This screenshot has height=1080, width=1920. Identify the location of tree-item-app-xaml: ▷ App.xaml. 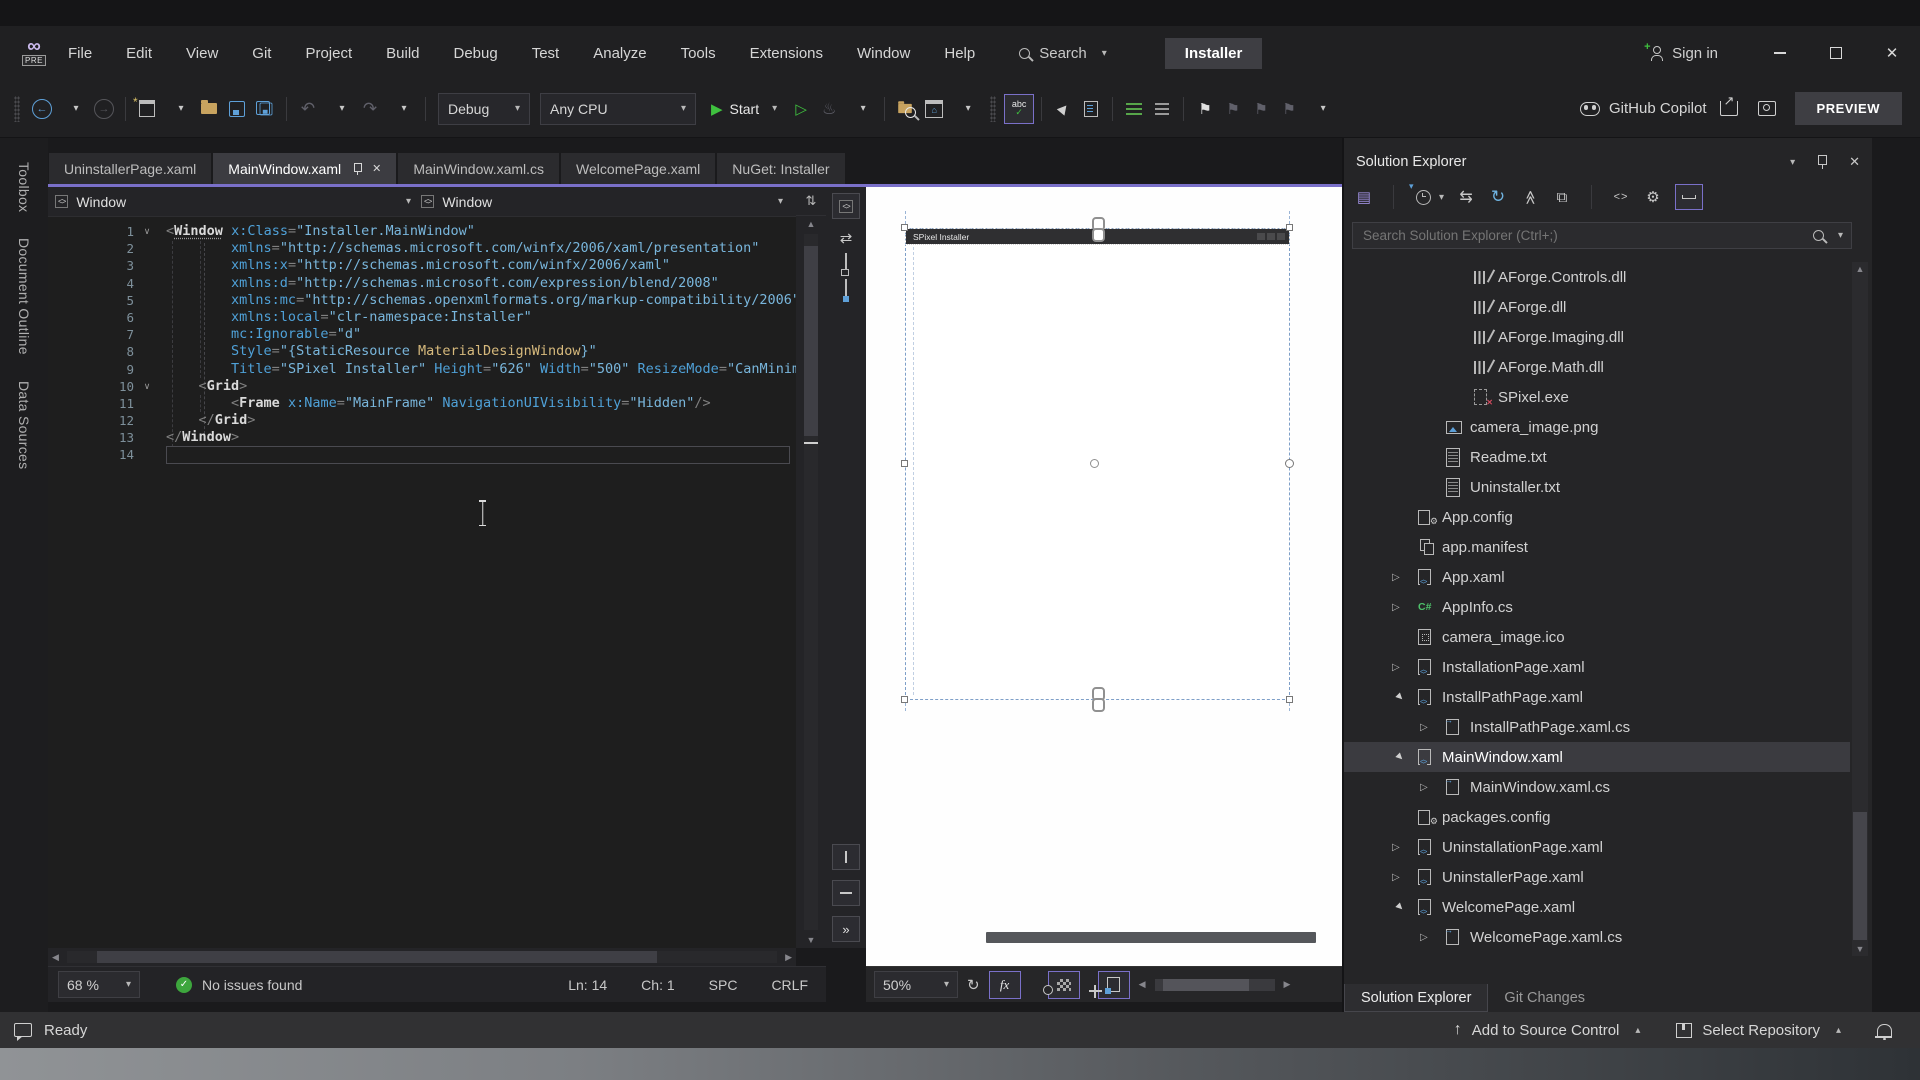
(1597, 577).